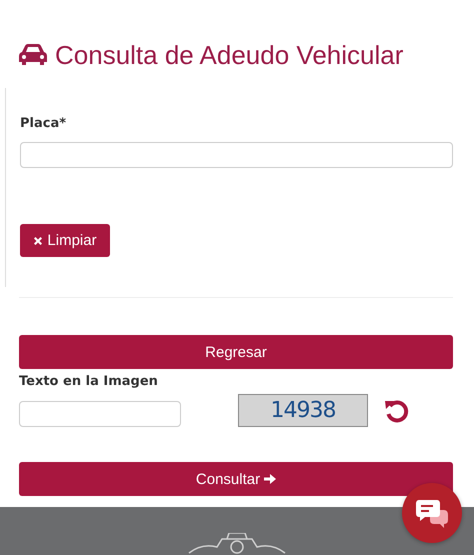 This screenshot has height=555, width=474. Describe the element at coordinates (229, 55) in the screenshot. I see `page-title: Consulta de Adeudo Vehicular` at that location.